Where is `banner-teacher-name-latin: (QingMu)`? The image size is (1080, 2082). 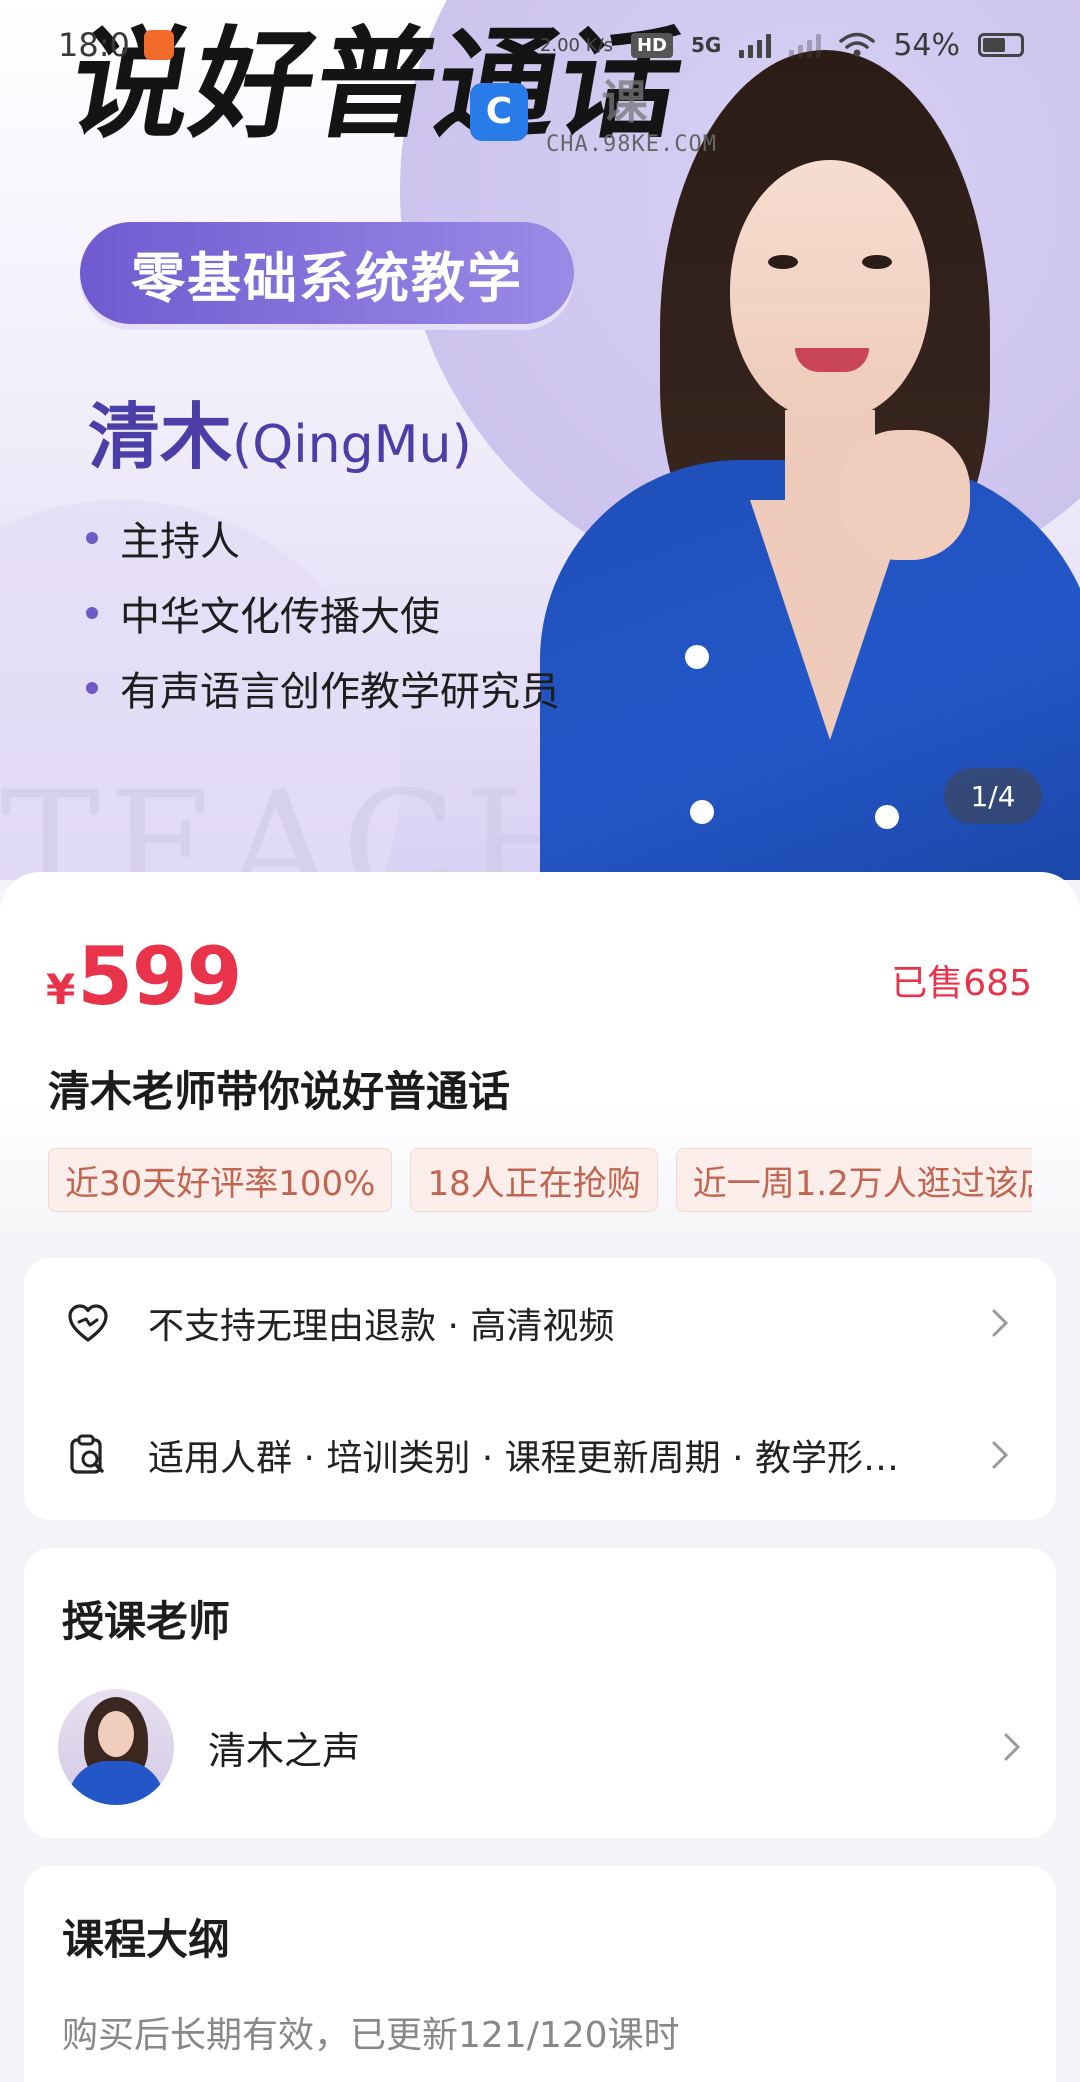
banner-teacher-name-latin: (QingMu) is located at coordinates (352, 445).